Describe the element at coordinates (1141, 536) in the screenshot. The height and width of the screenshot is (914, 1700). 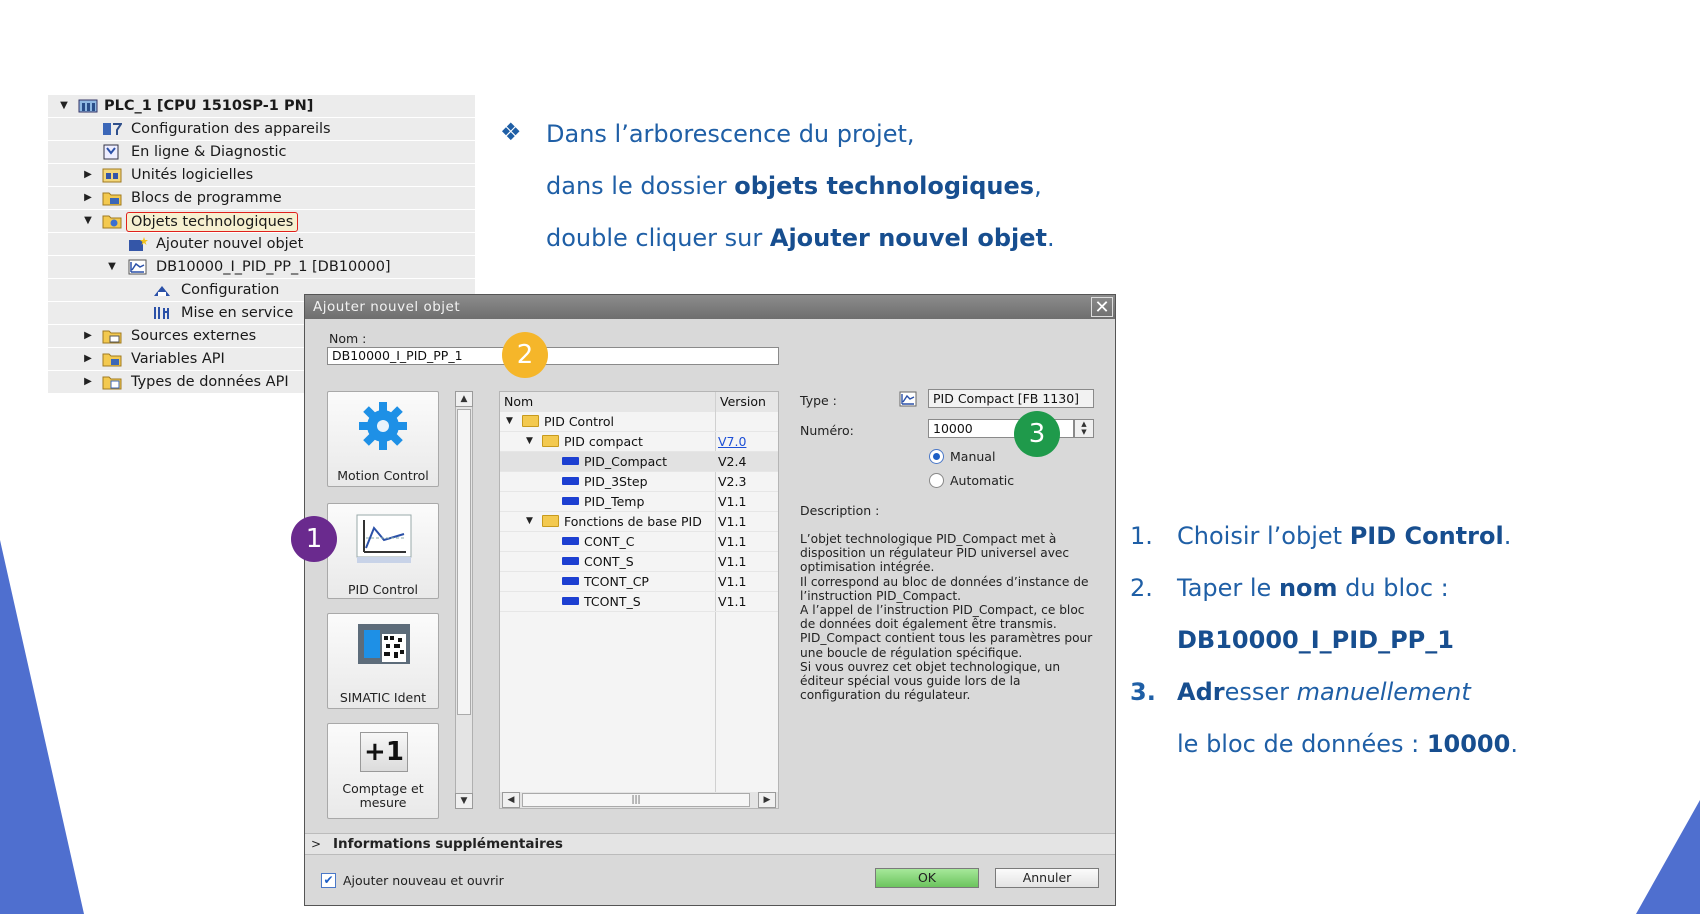
I see `step-number: 1.` at that location.